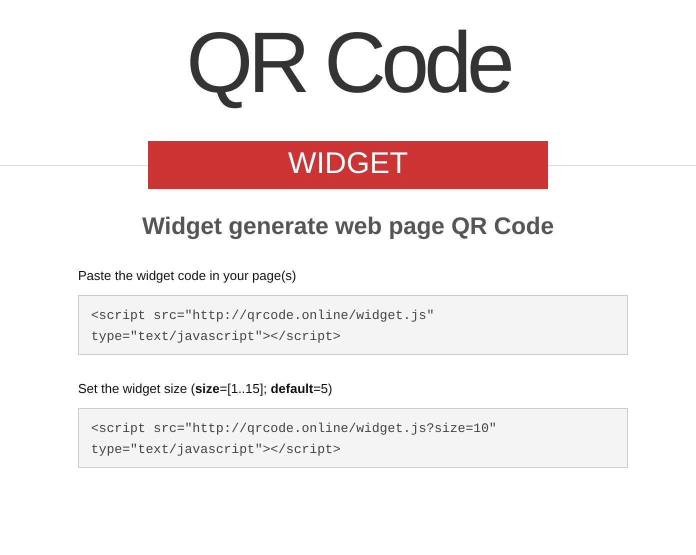 The width and height of the screenshot is (696, 555). Describe the element at coordinates (348, 165) in the screenshot. I see `widget-banner: WIDGET` at that location.